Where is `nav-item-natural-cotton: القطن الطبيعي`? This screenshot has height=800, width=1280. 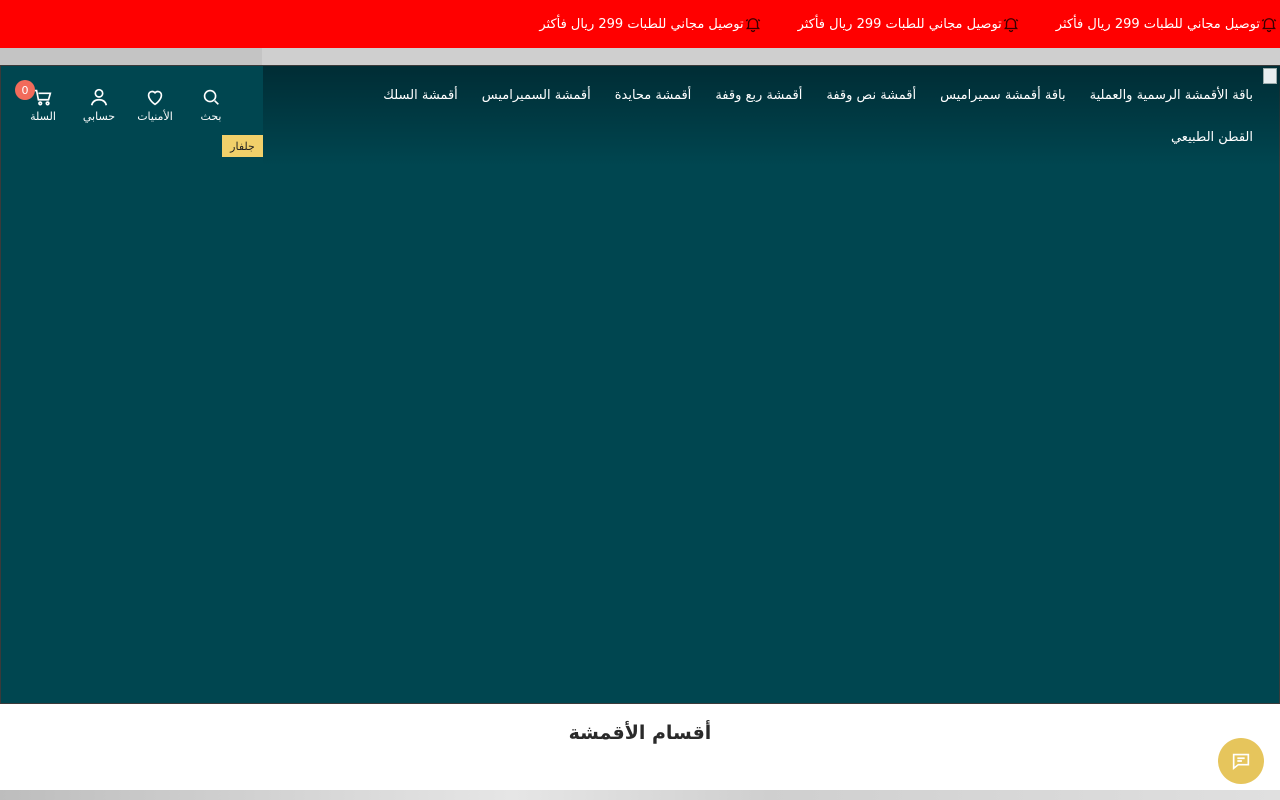
nav-item-natural-cotton: القطن الطبيعي is located at coordinates (1212, 138).